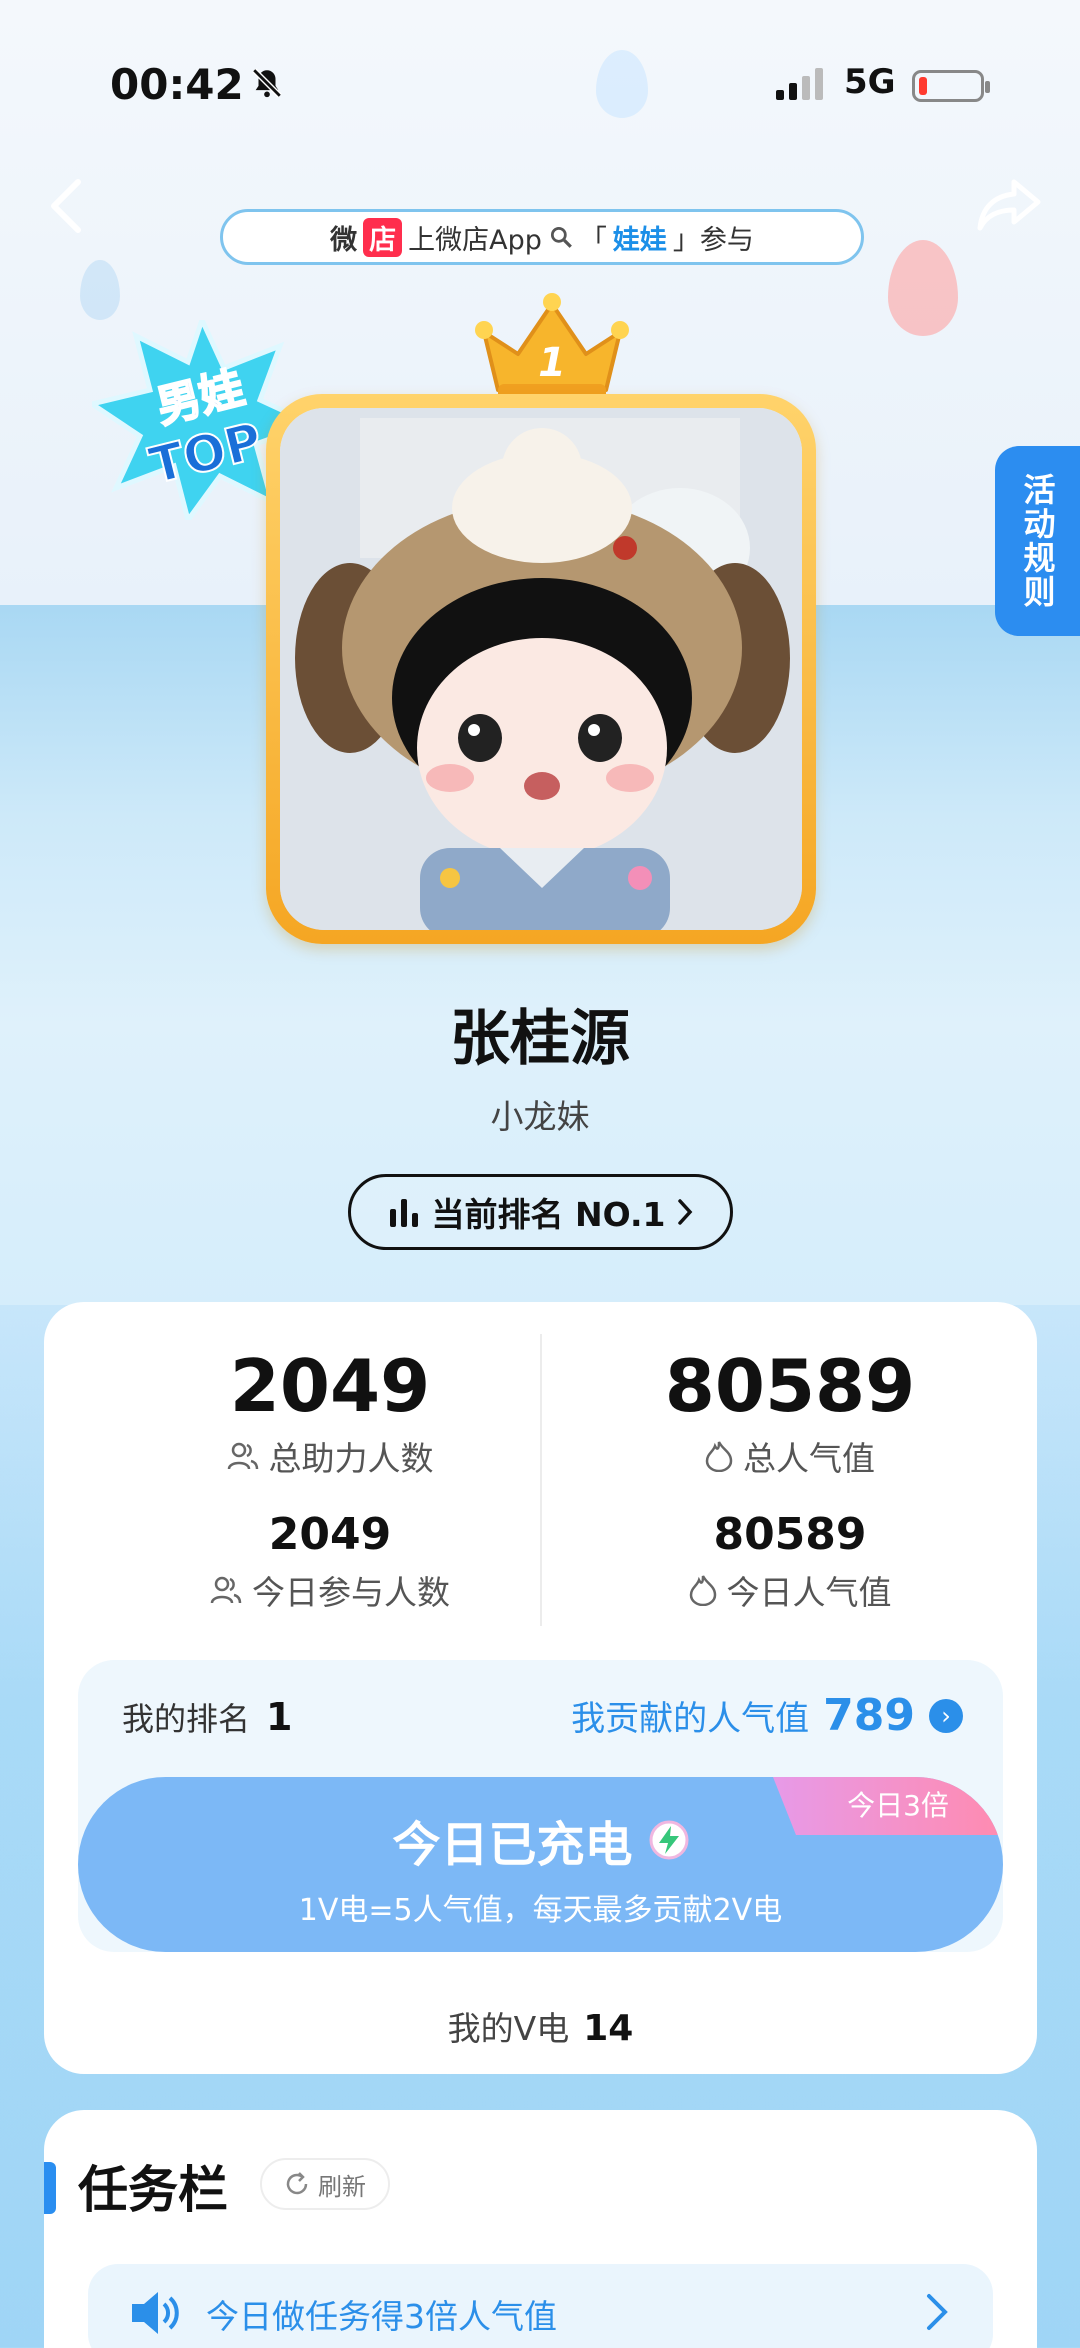  Describe the element at coordinates (552, 363) in the screenshot. I see `crown-rank-number: 1` at that location.